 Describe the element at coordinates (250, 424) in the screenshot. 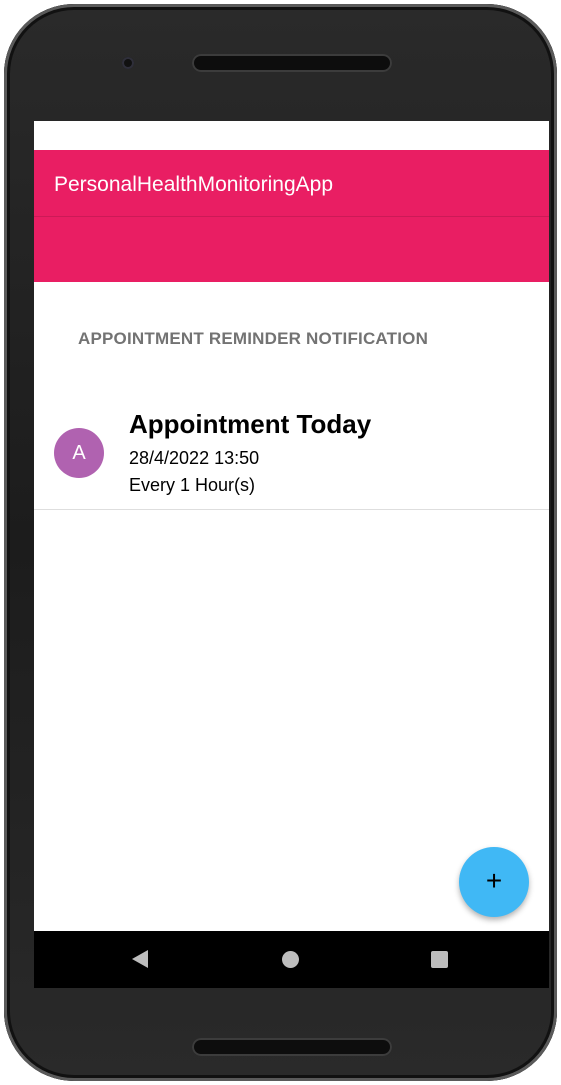

I see `reminder-title: Appointment Today` at that location.